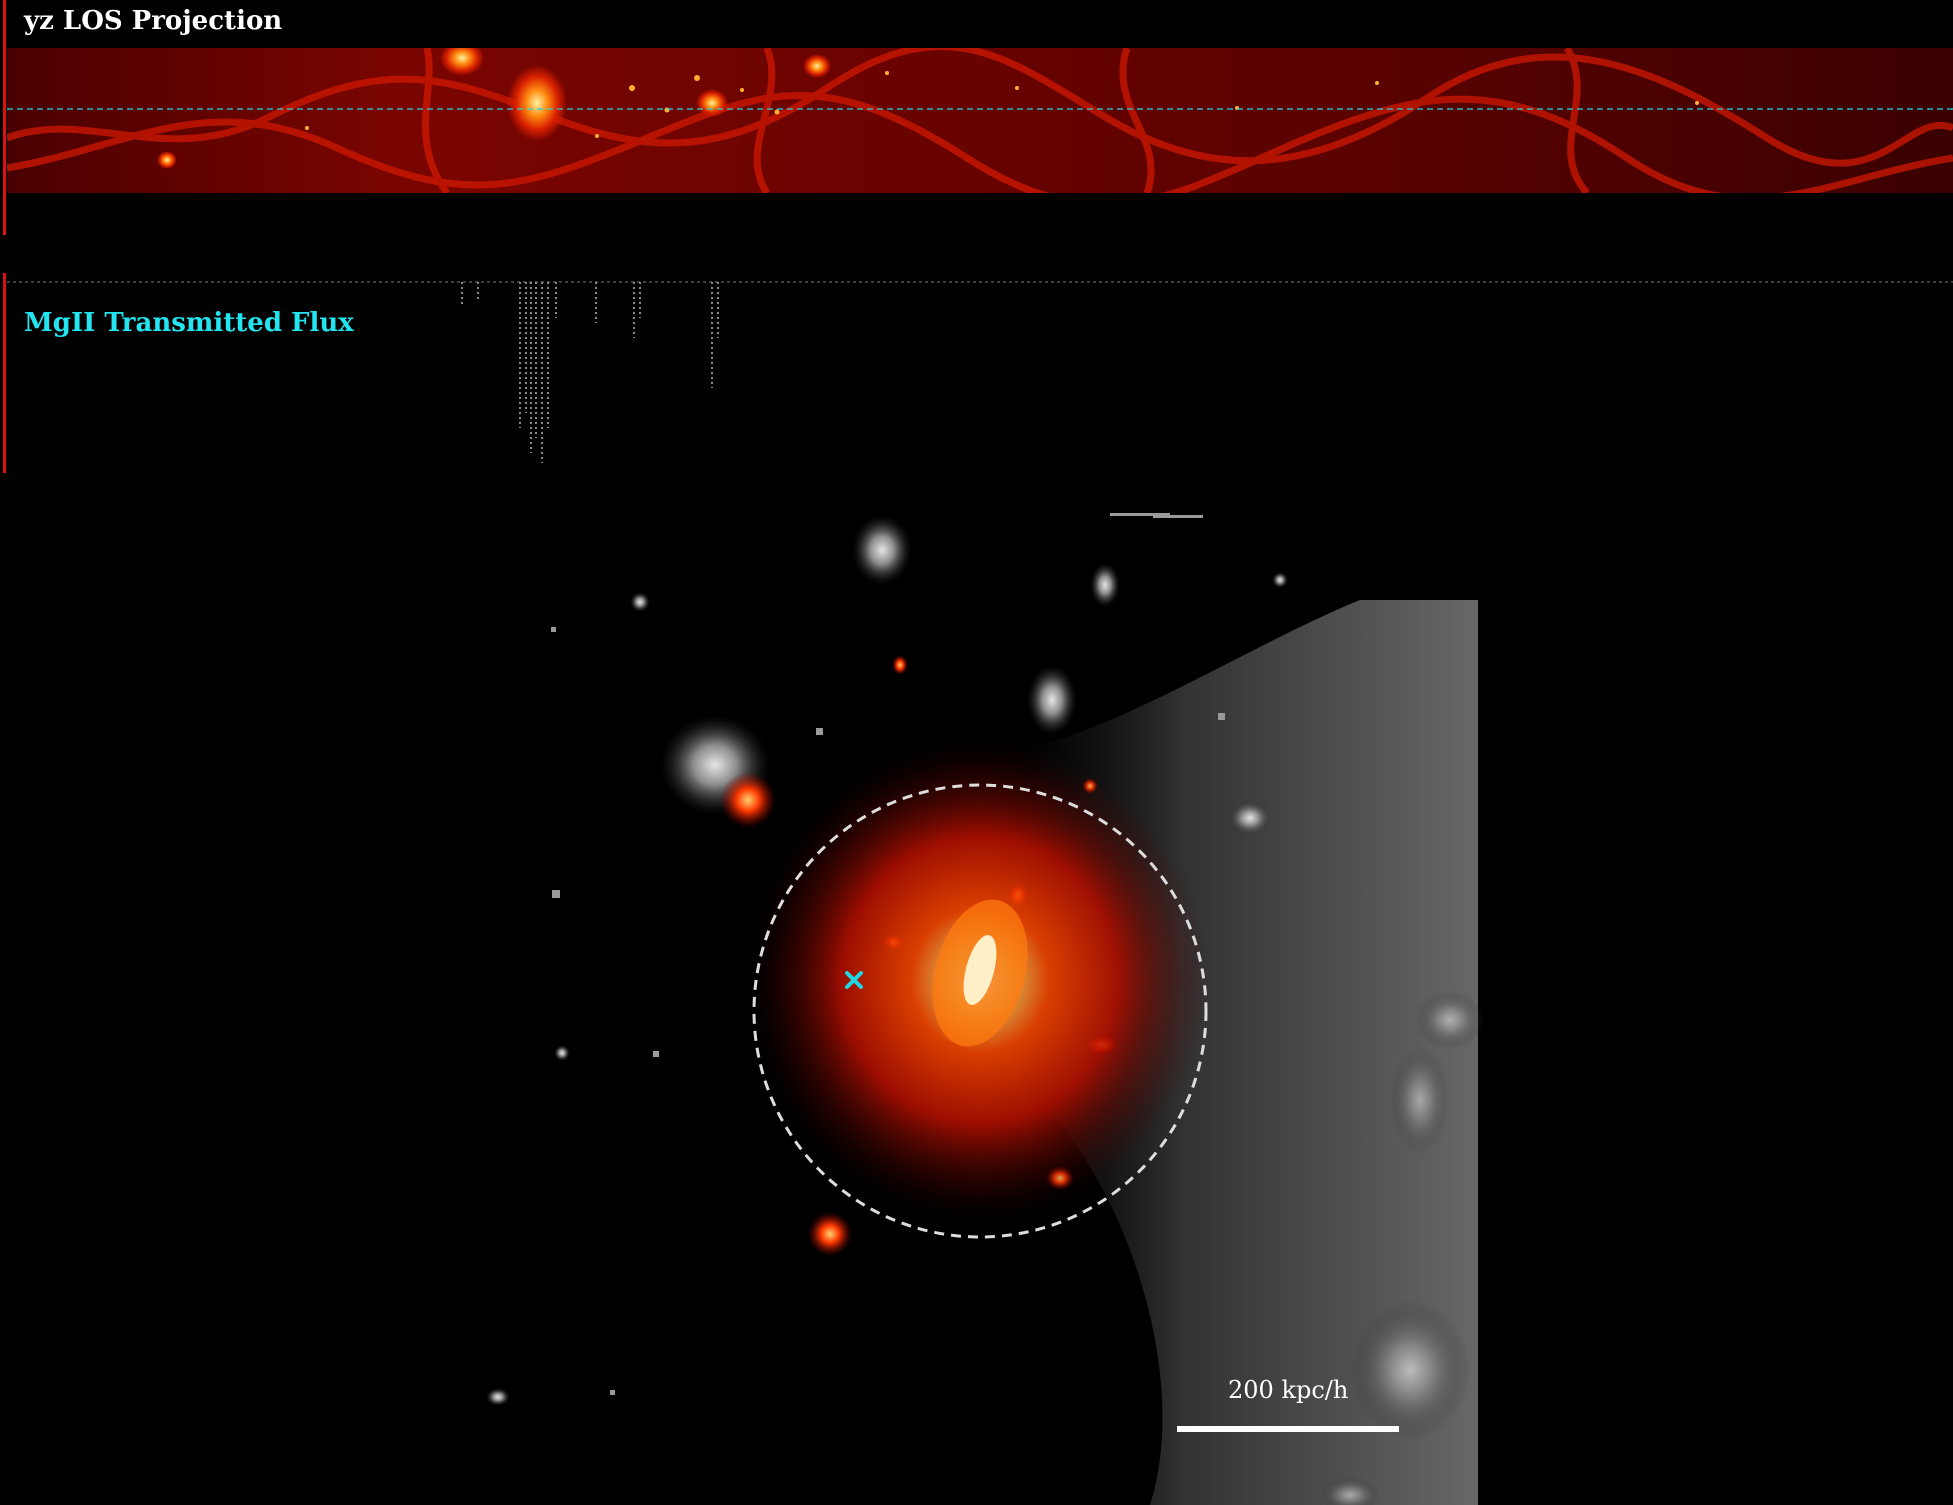 Image resolution: width=1953 pixels, height=1505 pixels. Describe the element at coordinates (4, 117) in the screenshot. I see `projection-panel-edge` at that location.